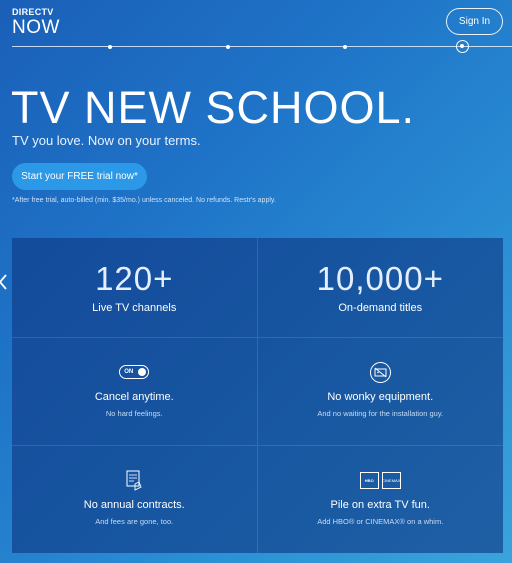  I want to click on carousel-progress-track, so click(256, 46).